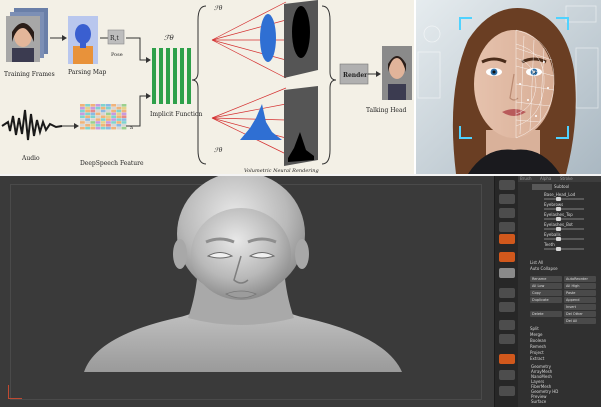  I want to click on copy-button: Copy, so click(546, 293).